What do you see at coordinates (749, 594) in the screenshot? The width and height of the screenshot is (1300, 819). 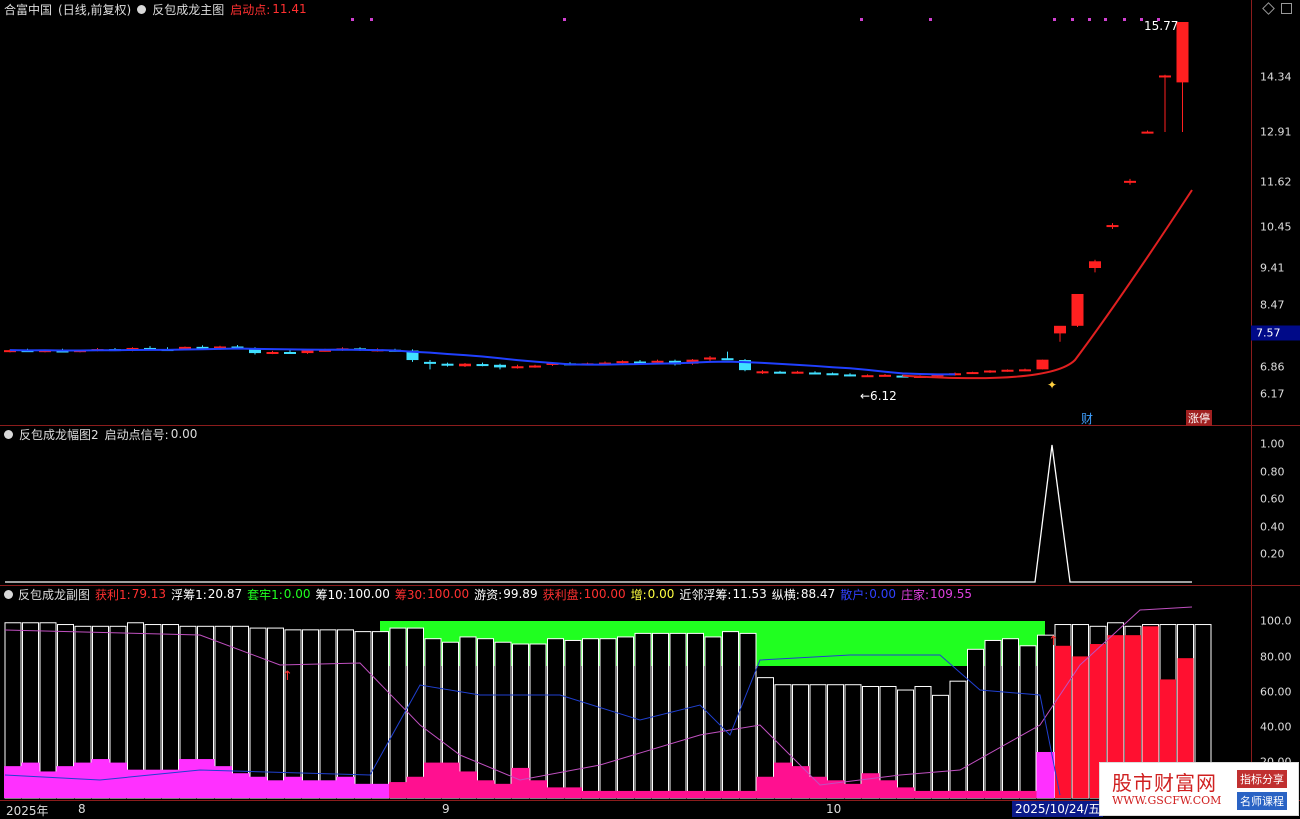 I see `stat-value: 11.53` at bounding box center [749, 594].